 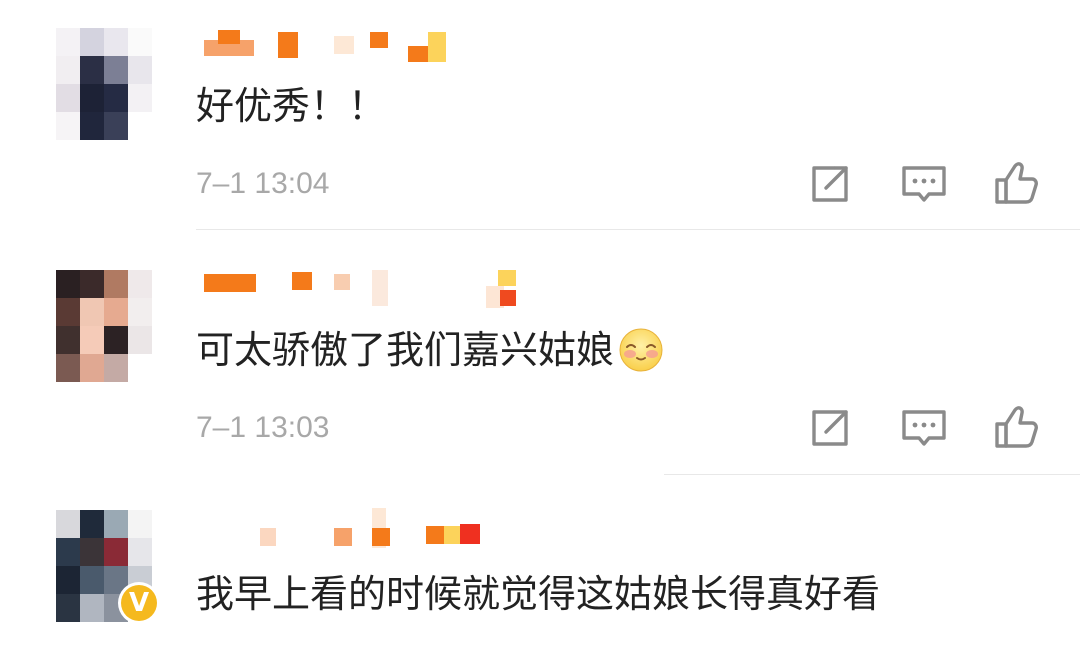 I want to click on username-blurred, so click(x=366, y=527).